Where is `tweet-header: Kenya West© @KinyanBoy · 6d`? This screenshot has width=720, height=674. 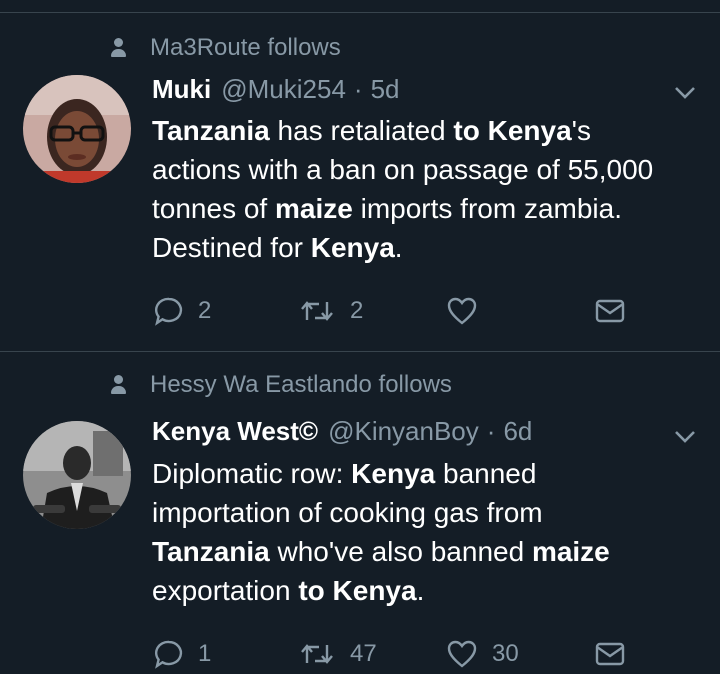
tweet-header: Kenya West© @KinyanBoy · 6d is located at coordinates (342, 431).